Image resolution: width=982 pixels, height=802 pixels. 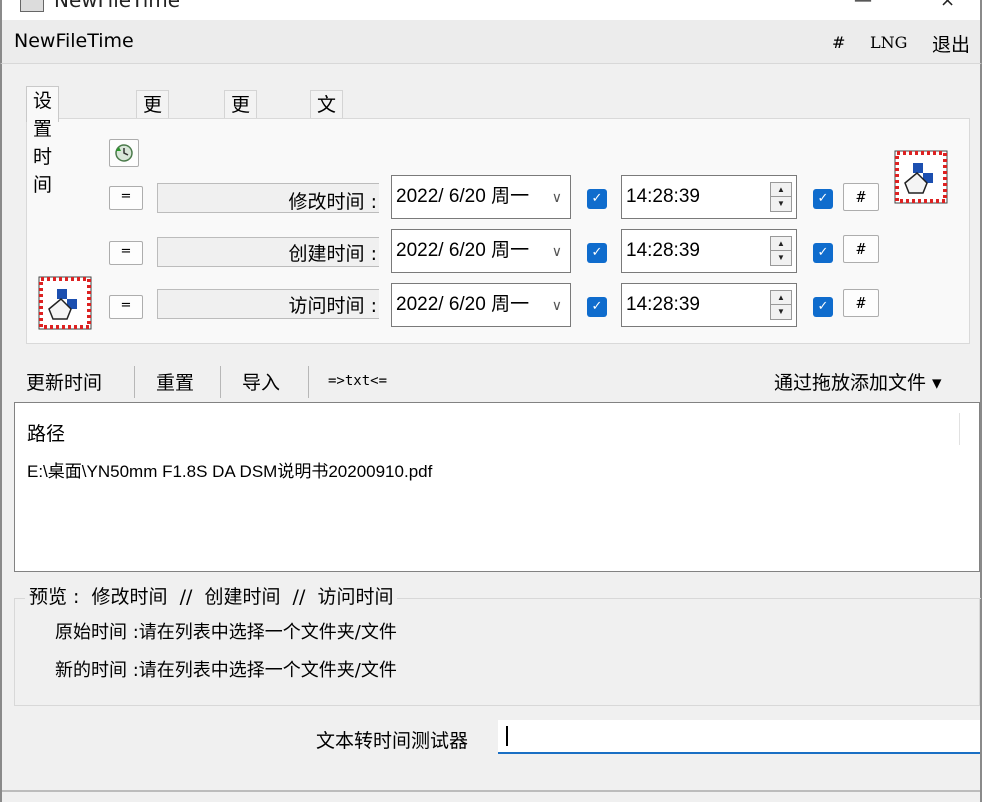 What do you see at coordinates (823, 253) in the screenshot?
I see `created-time-checkbox: ✓` at bounding box center [823, 253].